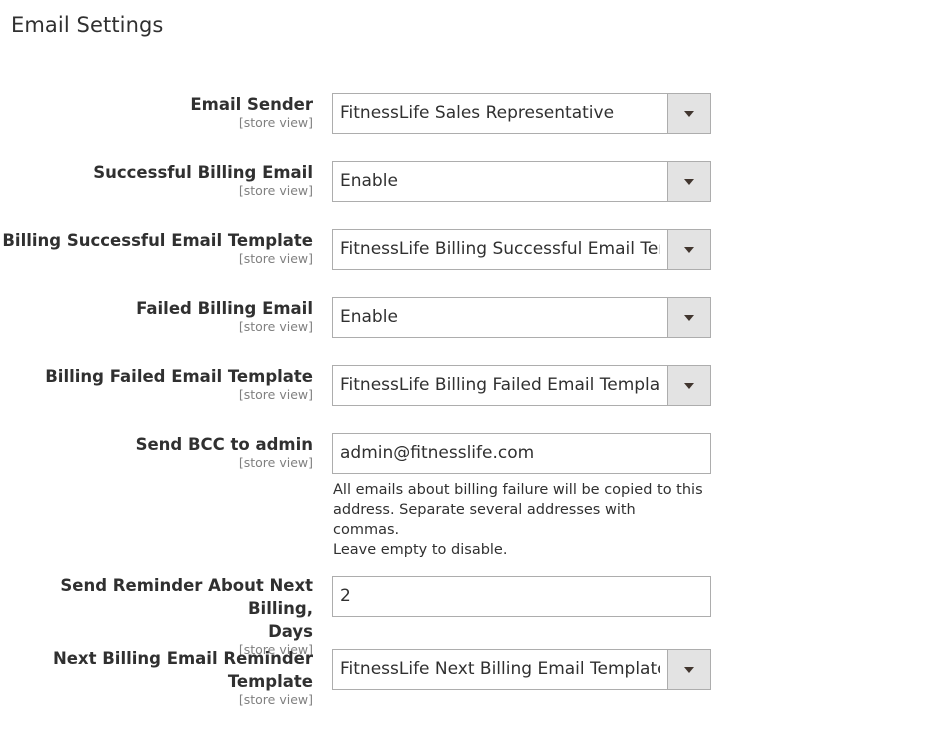 This screenshot has width=938, height=733. I want to click on field-label: Send BCC to admin, so click(224, 444).